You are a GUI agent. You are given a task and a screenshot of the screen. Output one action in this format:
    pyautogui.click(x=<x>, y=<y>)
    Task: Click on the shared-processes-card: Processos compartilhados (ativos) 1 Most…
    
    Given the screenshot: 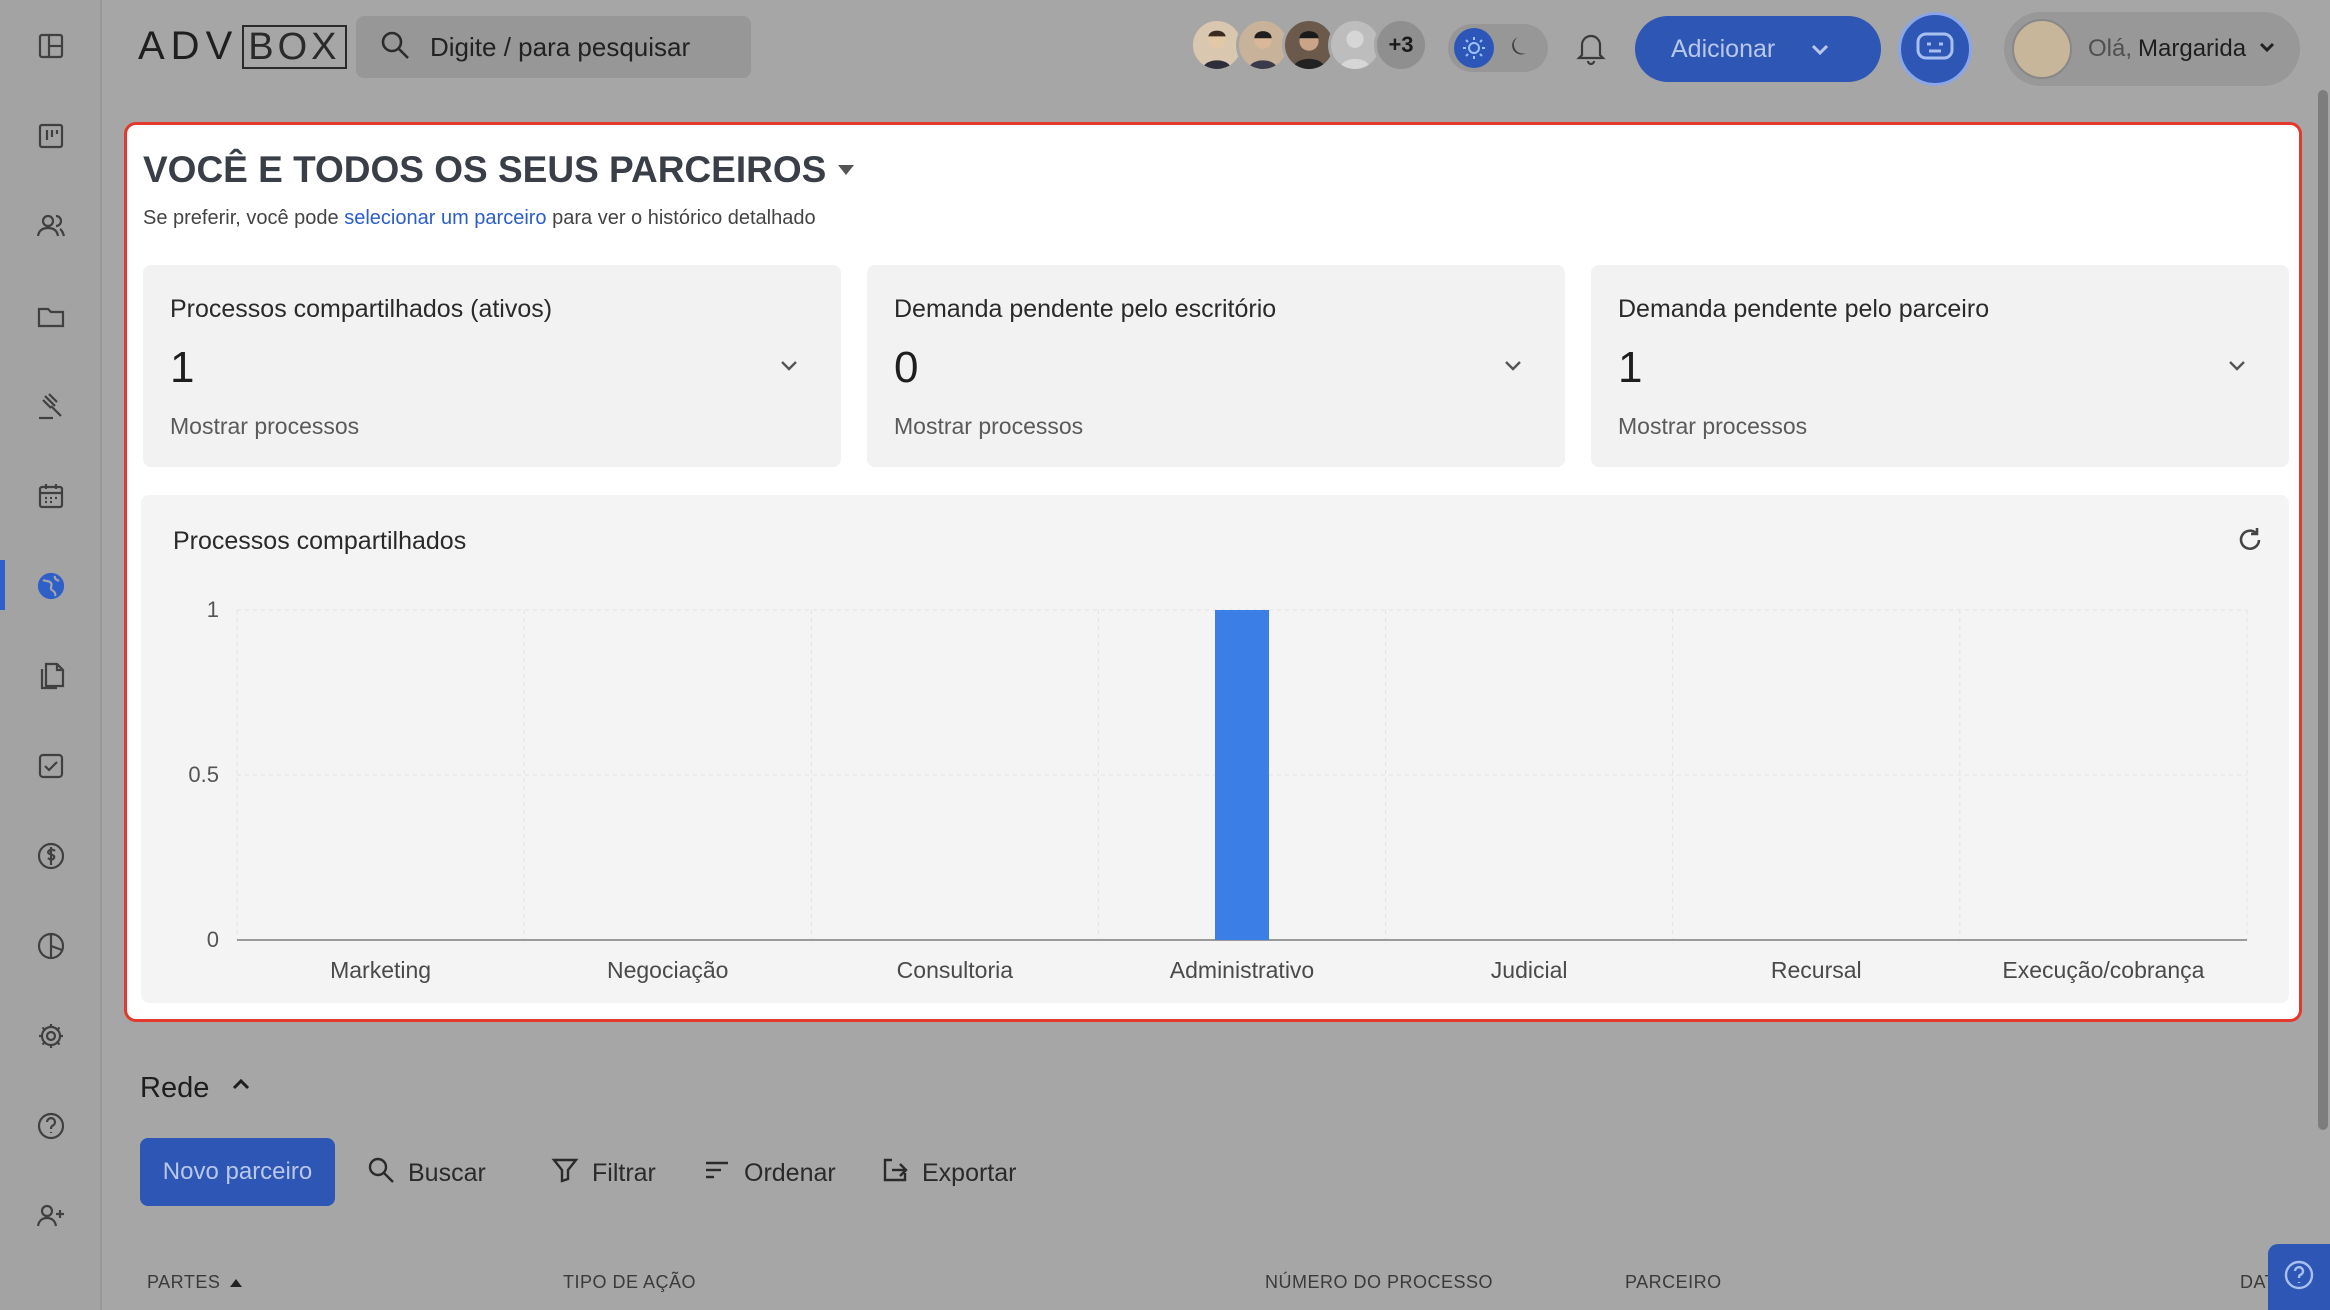 What is the action you would take?
    pyautogui.click(x=492, y=366)
    